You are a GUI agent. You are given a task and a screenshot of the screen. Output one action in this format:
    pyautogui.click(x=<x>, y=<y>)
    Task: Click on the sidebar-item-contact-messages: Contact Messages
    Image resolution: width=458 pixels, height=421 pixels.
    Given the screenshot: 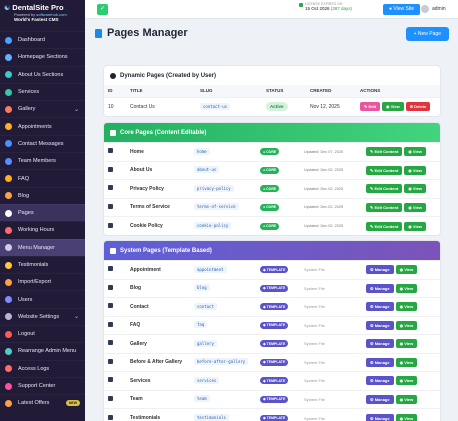 What is the action you would take?
    pyautogui.click(x=42, y=143)
    